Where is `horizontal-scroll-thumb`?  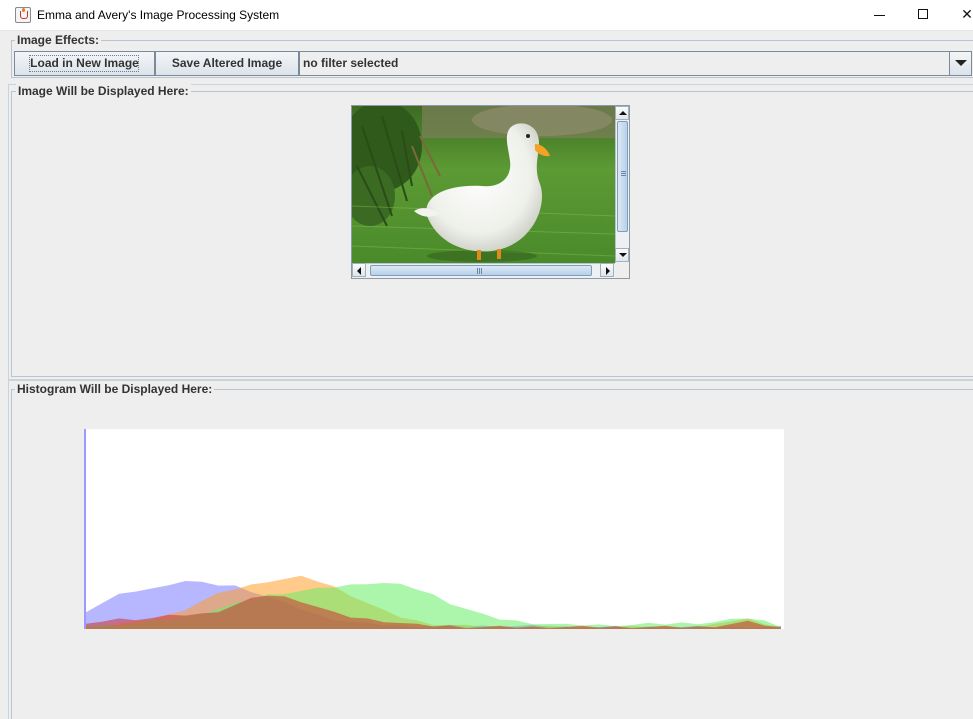
horizontal-scroll-thumb is located at coordinates (481, 270).